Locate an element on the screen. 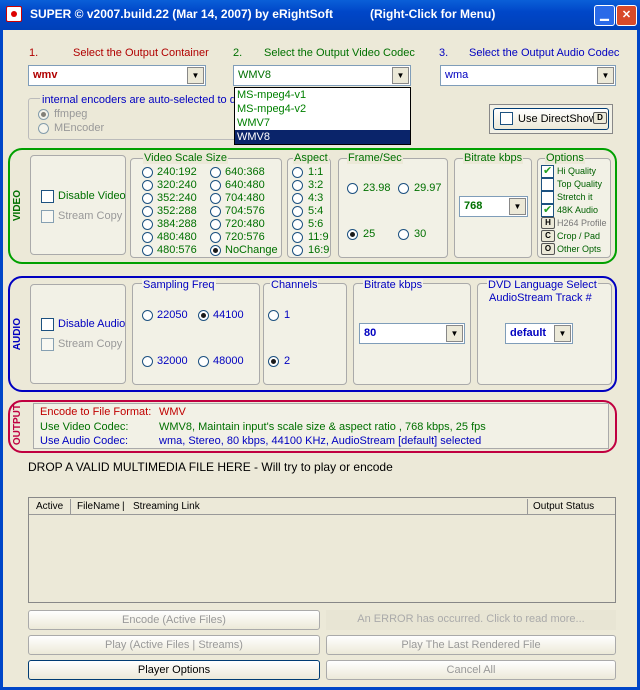 Image resolution: width=640 pixels, height=690 pixels. audio-bitrate-title: Bitrate kbps is located at coordinates (393, 285).